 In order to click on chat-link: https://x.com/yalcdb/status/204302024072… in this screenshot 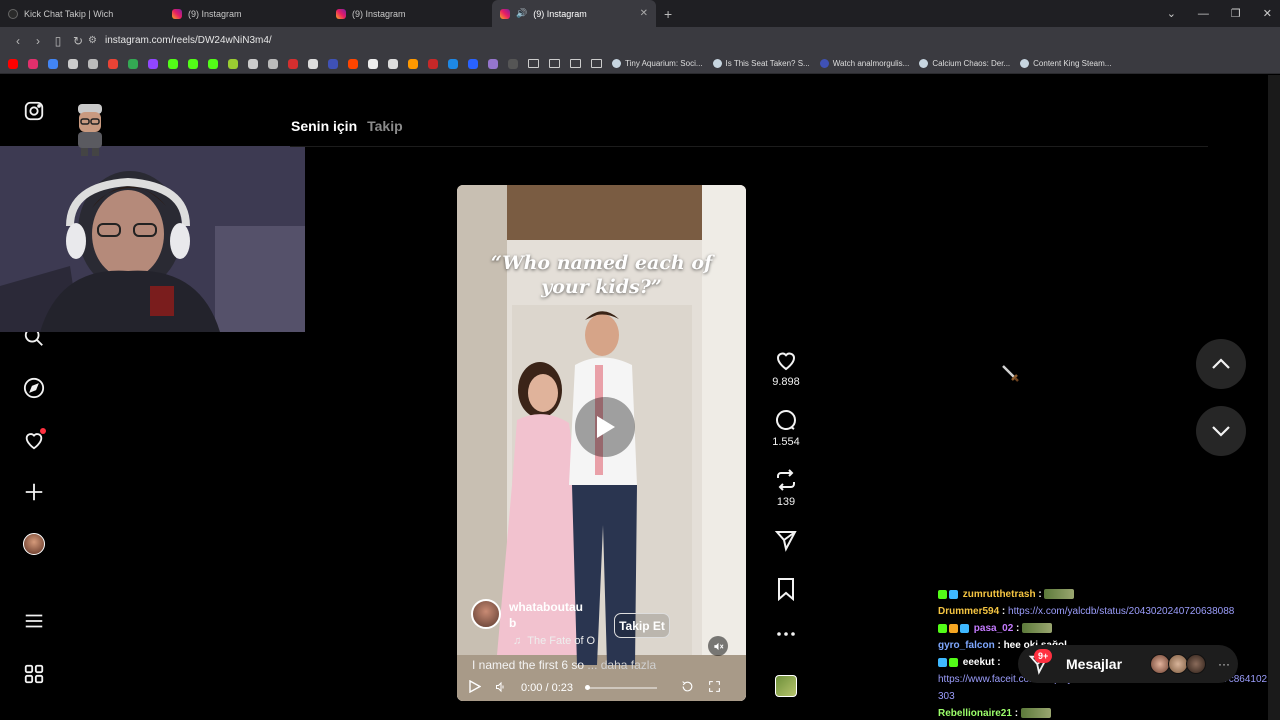, I will do `click(1121, 611)`.